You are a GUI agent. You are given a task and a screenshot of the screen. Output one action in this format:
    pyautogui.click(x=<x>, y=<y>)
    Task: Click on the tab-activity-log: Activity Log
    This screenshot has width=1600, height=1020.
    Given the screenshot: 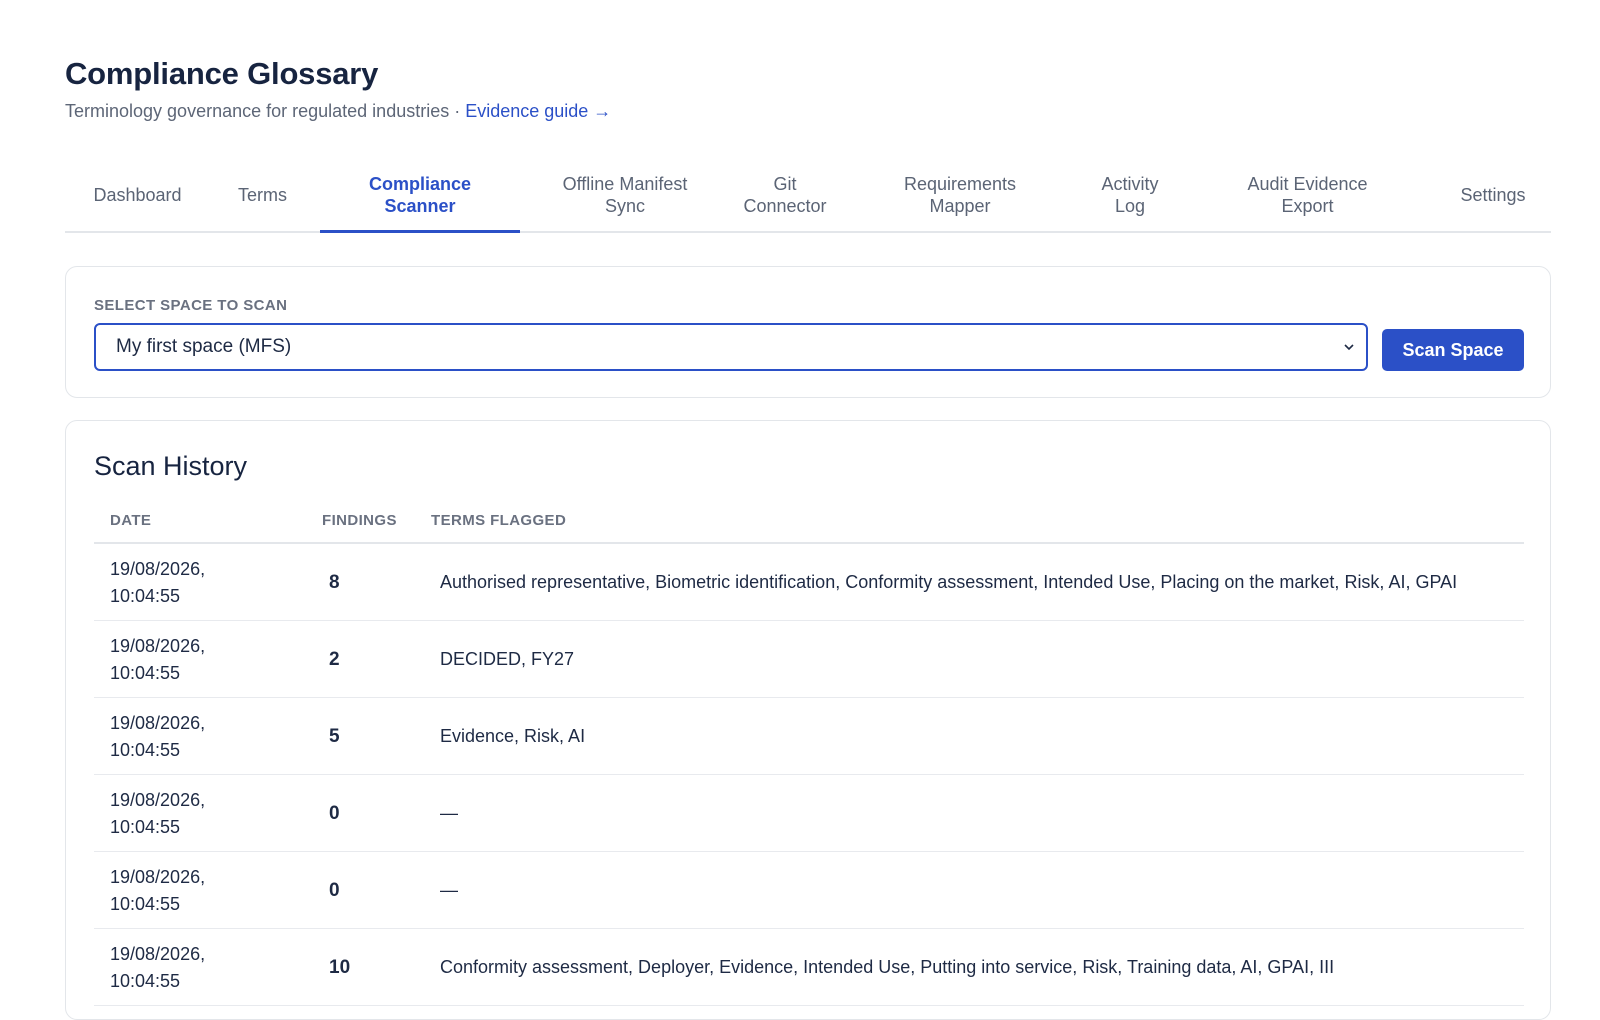 What is the action you would take?
    pyautogui.click(x=1130, y=194)
    